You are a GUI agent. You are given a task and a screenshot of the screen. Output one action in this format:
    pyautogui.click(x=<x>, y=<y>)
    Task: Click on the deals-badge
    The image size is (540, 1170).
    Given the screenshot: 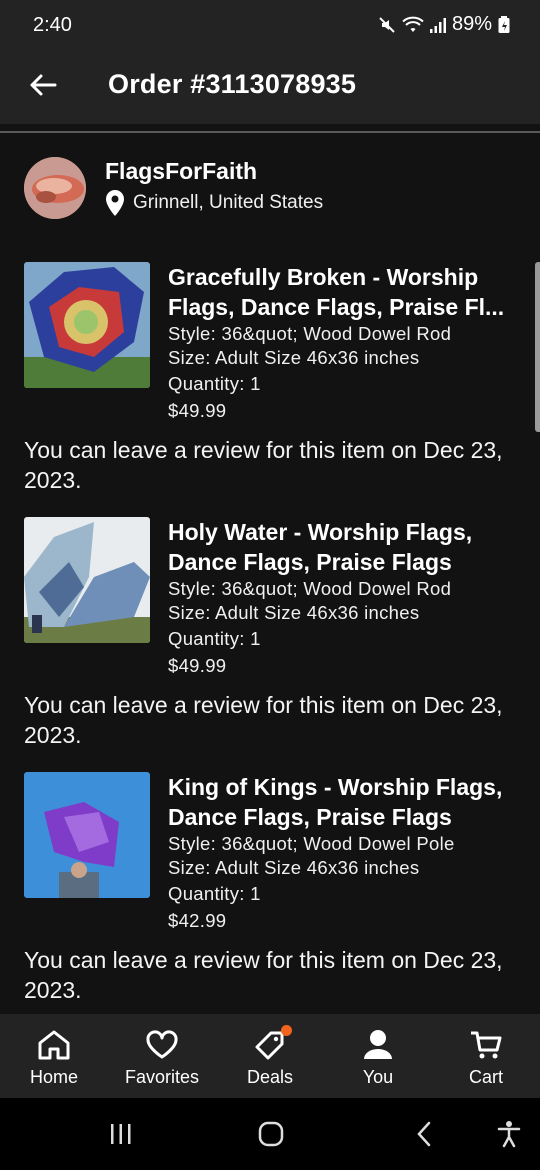 What is the action you would take?
    pyautogui.click(x=286, y=1030)
    